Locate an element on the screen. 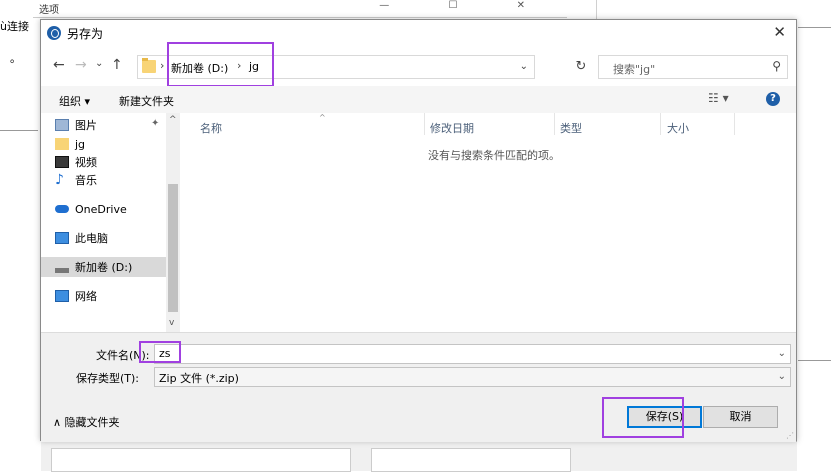 The image size is (831, 472). hide-folders-button: ∧ 隐藏文件夹 is located at coordinates (86, 422).